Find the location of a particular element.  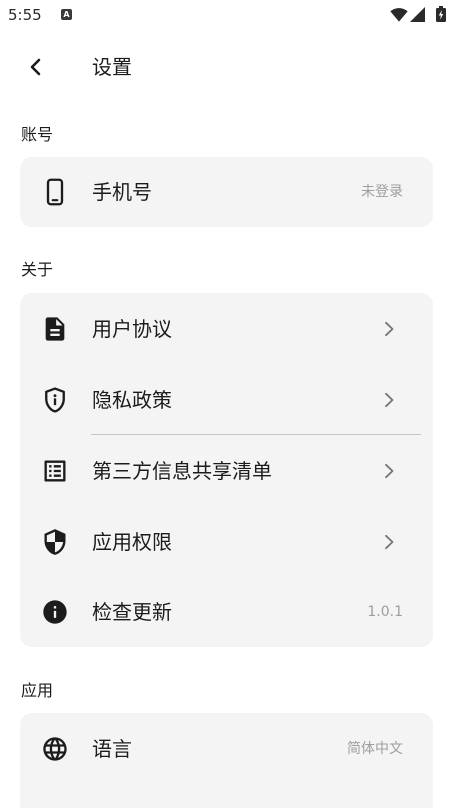

section-label-account: 账号 is located at coordinates (37, 134).